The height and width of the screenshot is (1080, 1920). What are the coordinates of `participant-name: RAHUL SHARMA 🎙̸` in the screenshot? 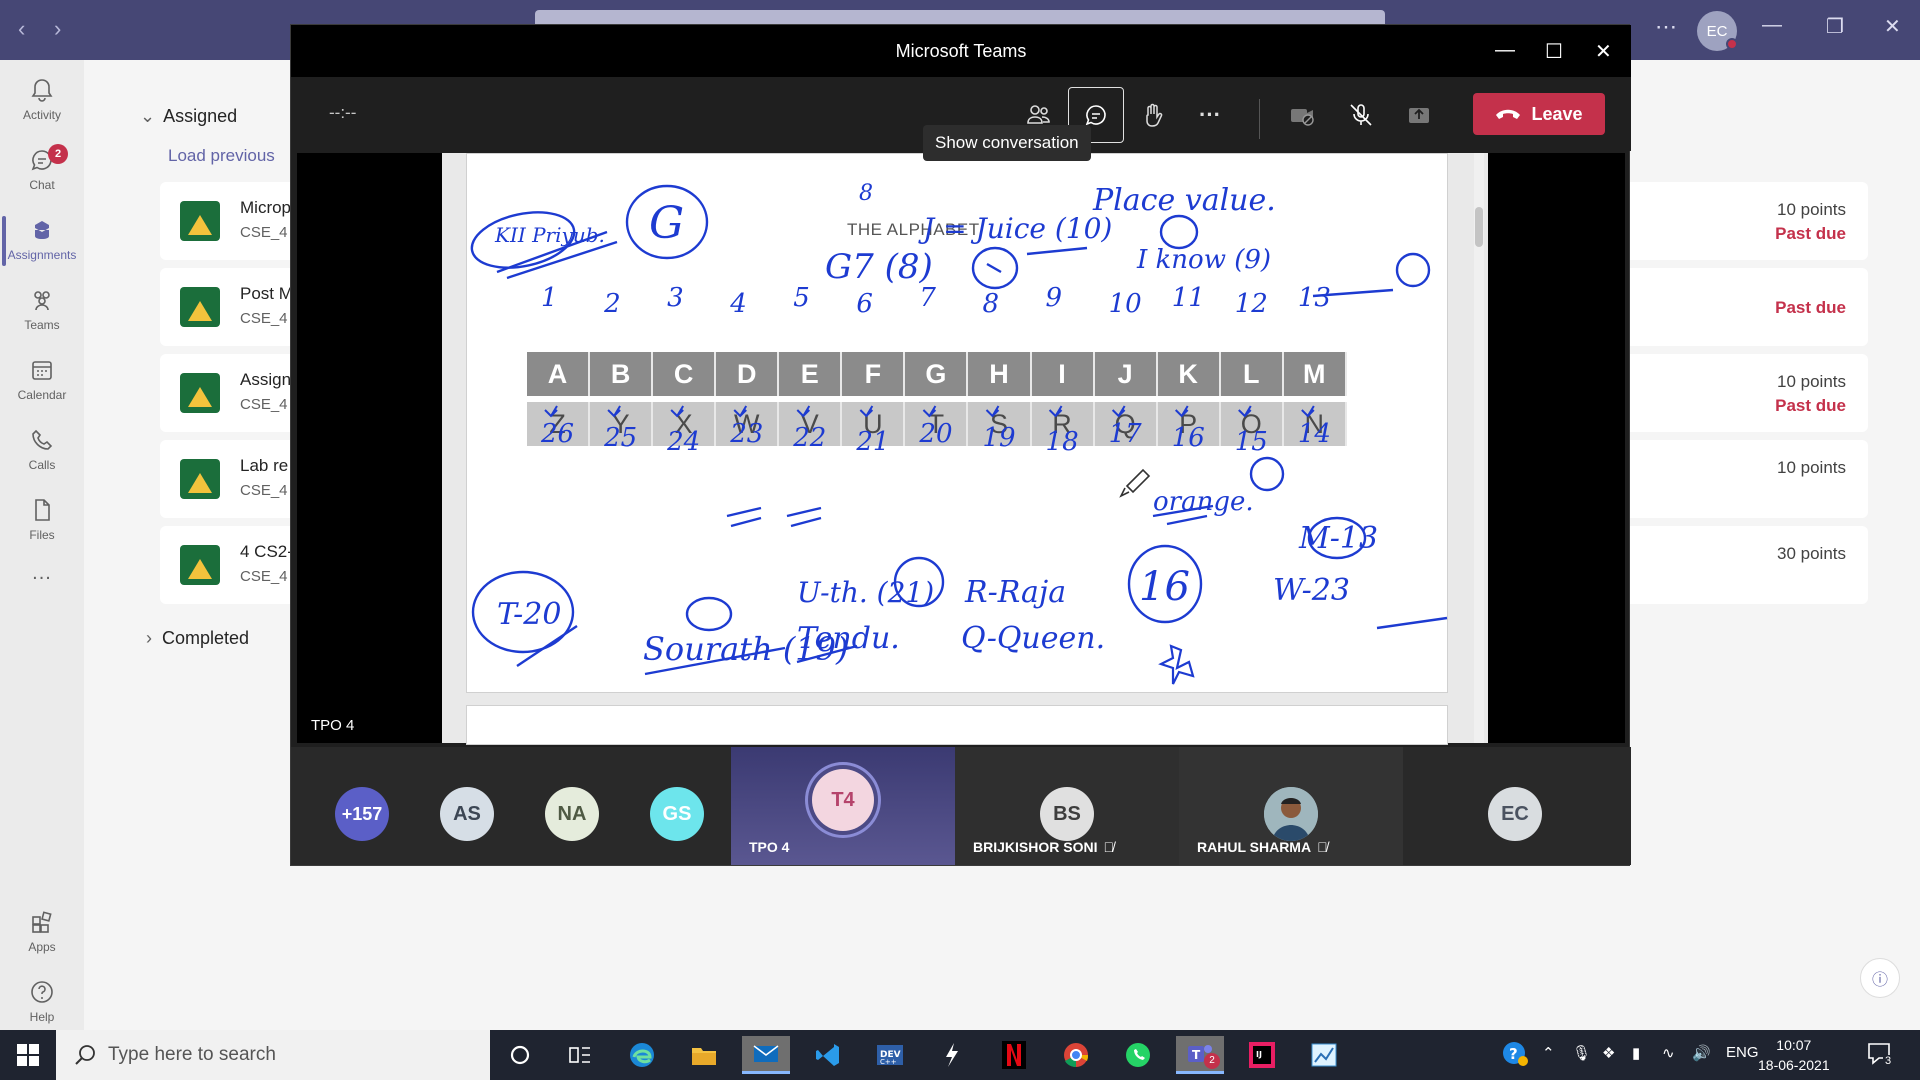 It's located at (1262, 847).